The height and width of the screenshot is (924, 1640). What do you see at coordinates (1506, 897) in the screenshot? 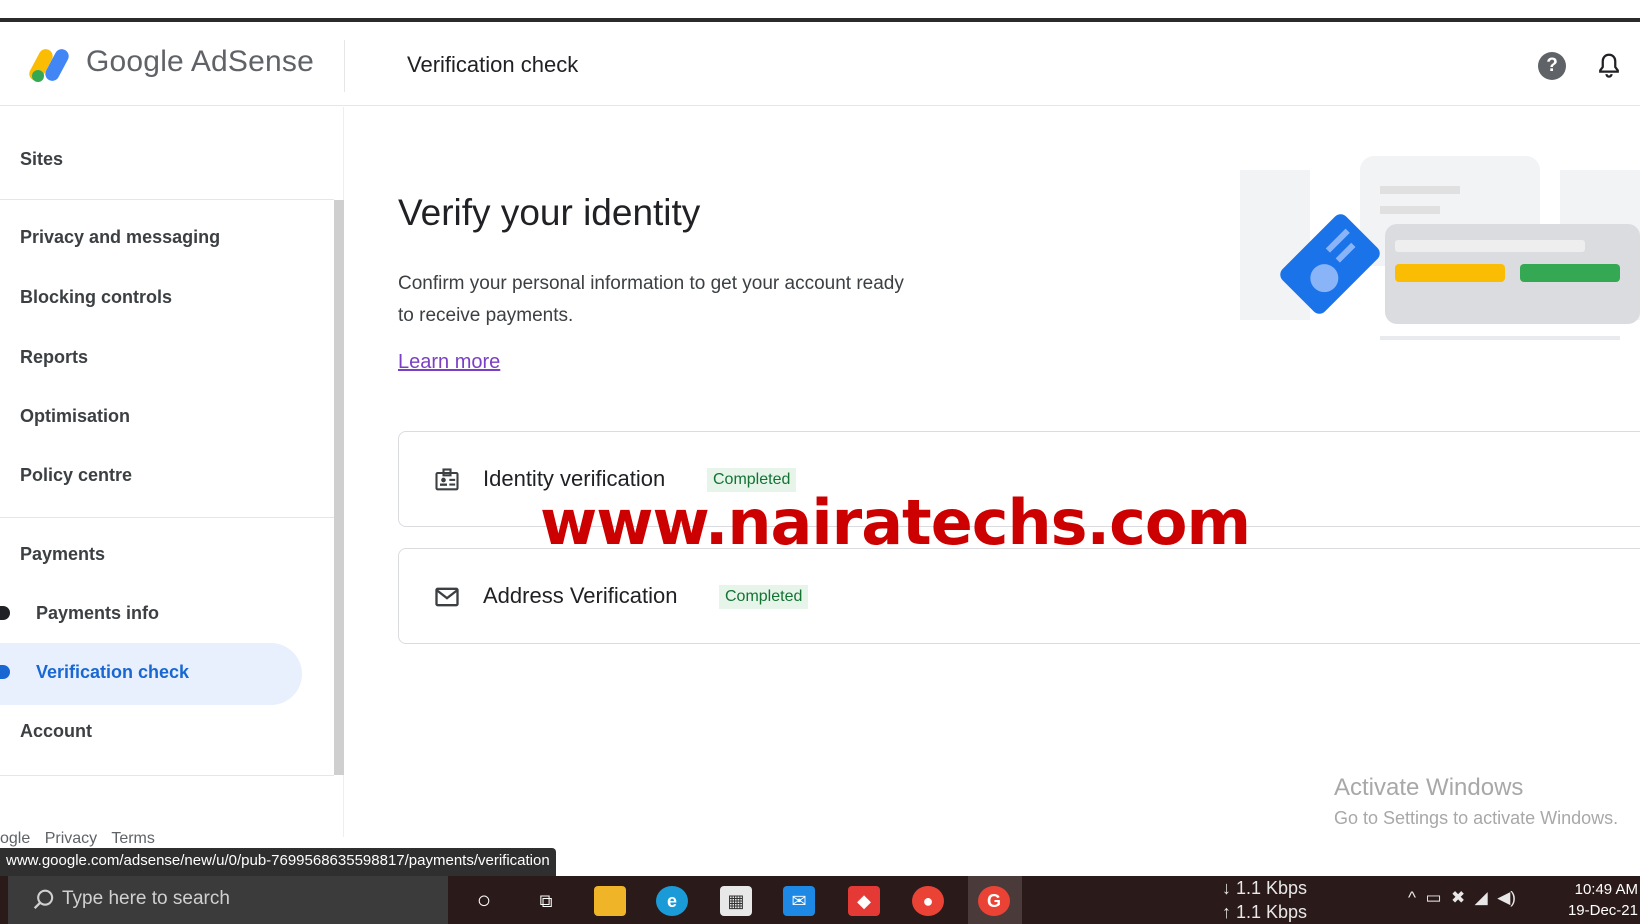
I see `volume-icon: ◀)` at bounding box center [1506, 897].